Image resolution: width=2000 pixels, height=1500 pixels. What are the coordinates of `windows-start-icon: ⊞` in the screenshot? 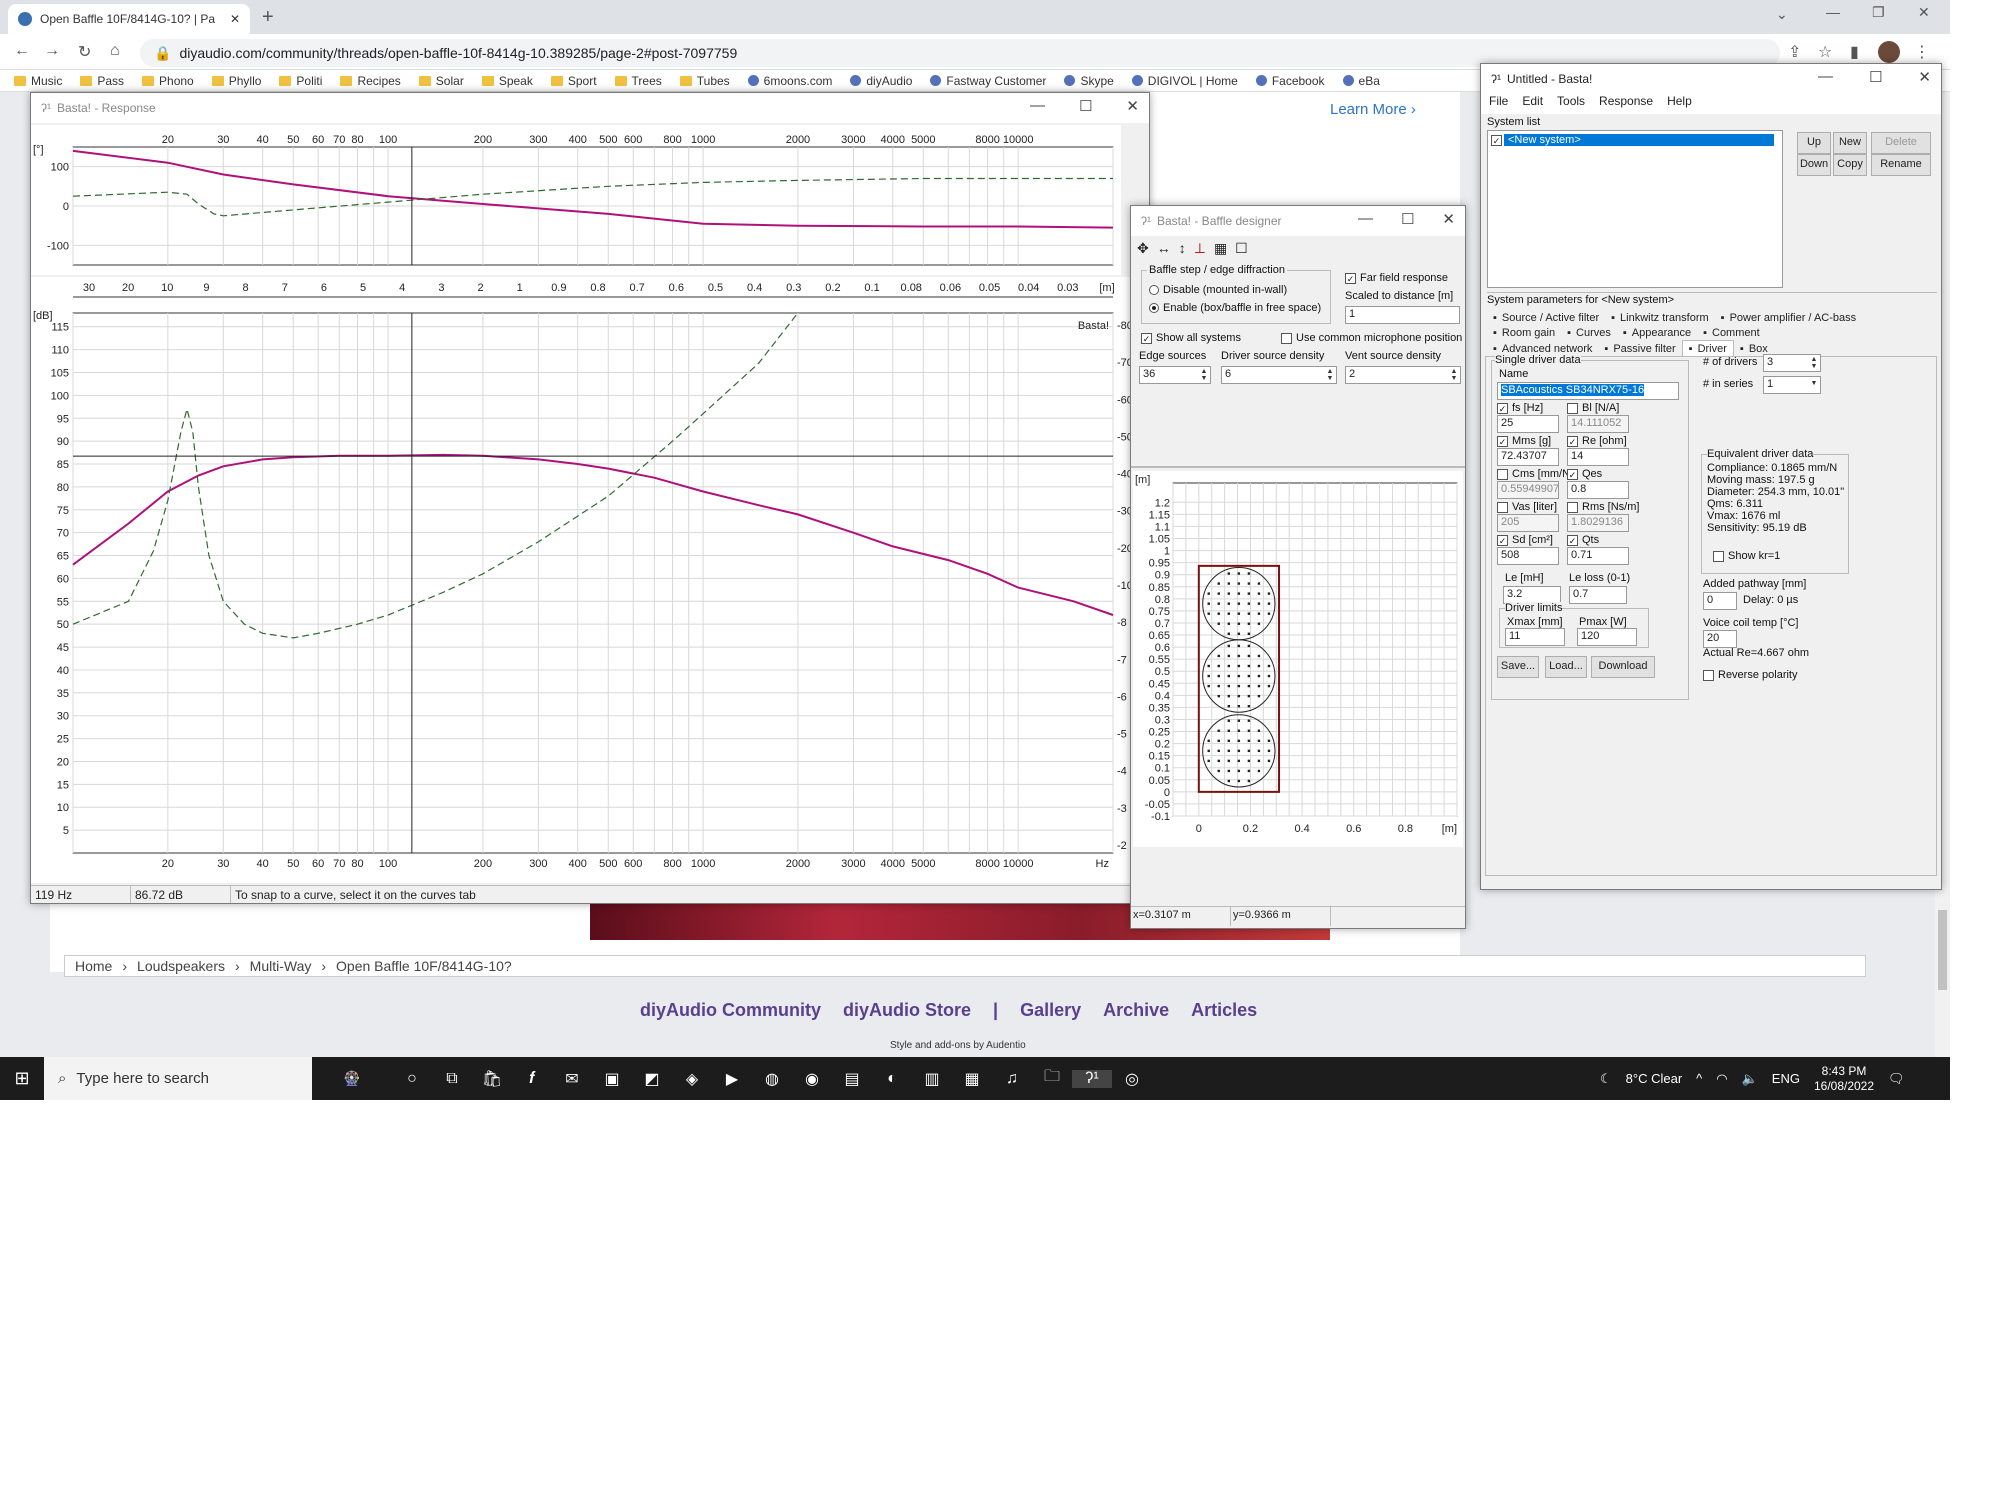 It's located at (22, 1078).